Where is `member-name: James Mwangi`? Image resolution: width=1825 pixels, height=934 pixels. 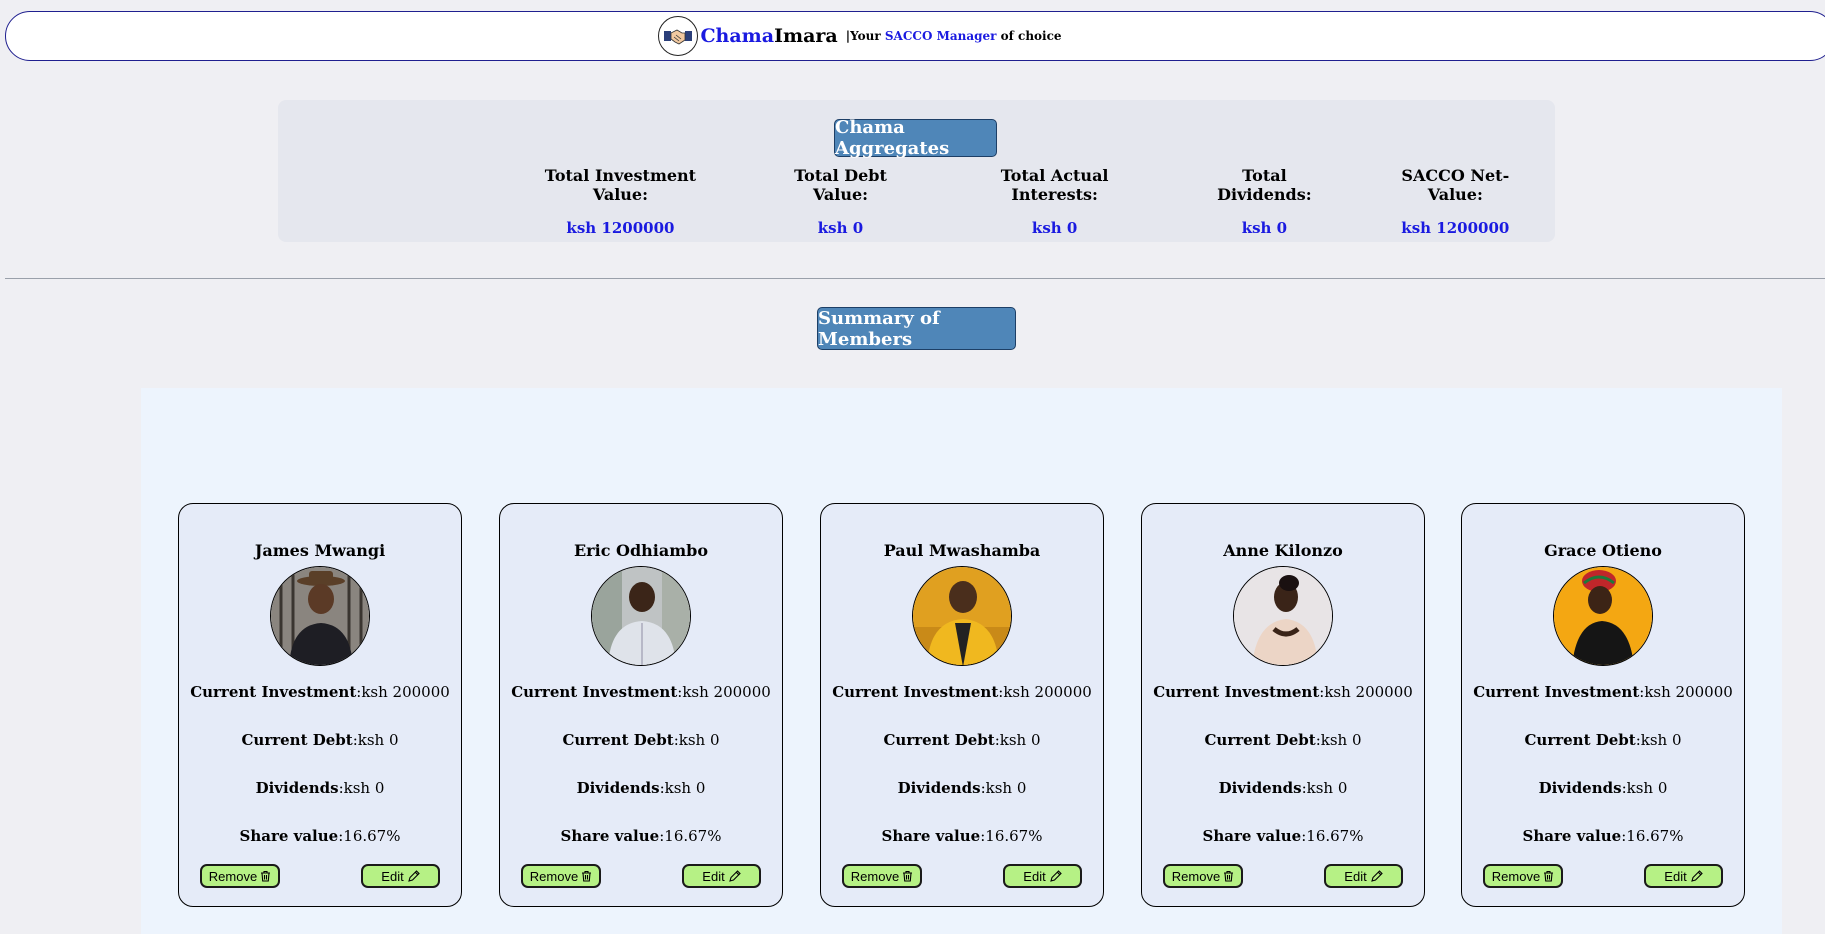
member-name: James Mwangi is located at coordinates (320, 550).